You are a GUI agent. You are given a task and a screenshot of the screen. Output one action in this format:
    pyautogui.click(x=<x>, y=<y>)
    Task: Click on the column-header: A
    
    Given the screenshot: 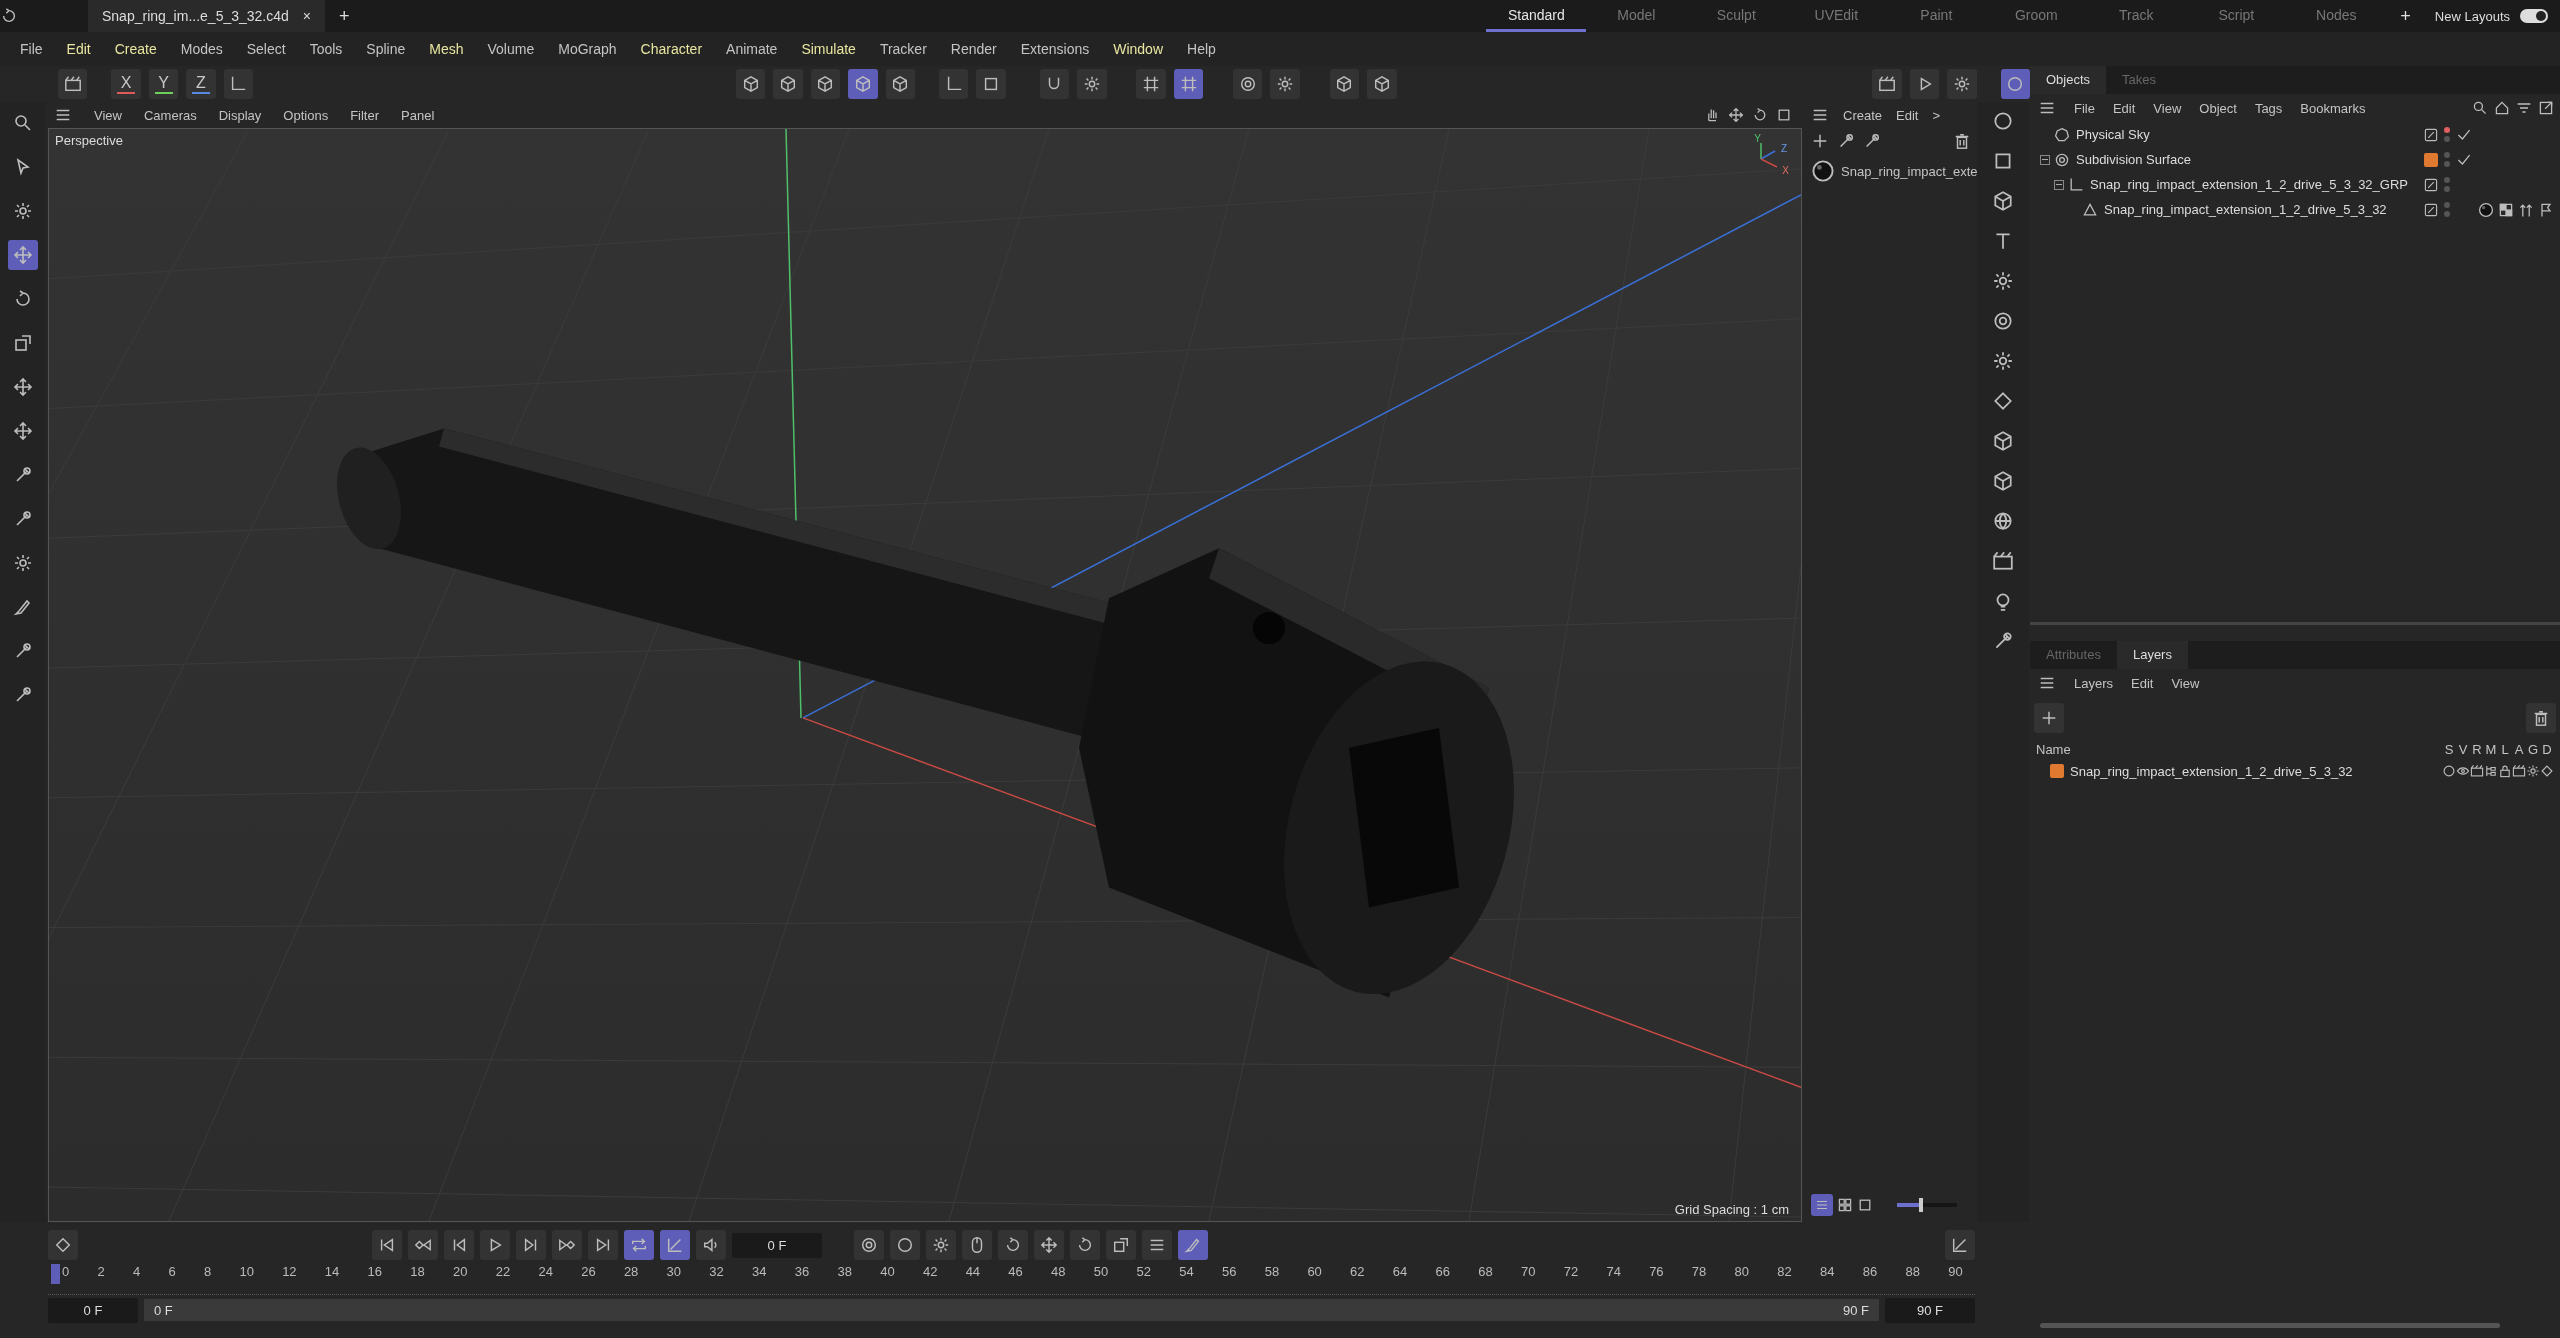 What is the action you would take?
    pyautogui.click(x=2519, y=749)
    